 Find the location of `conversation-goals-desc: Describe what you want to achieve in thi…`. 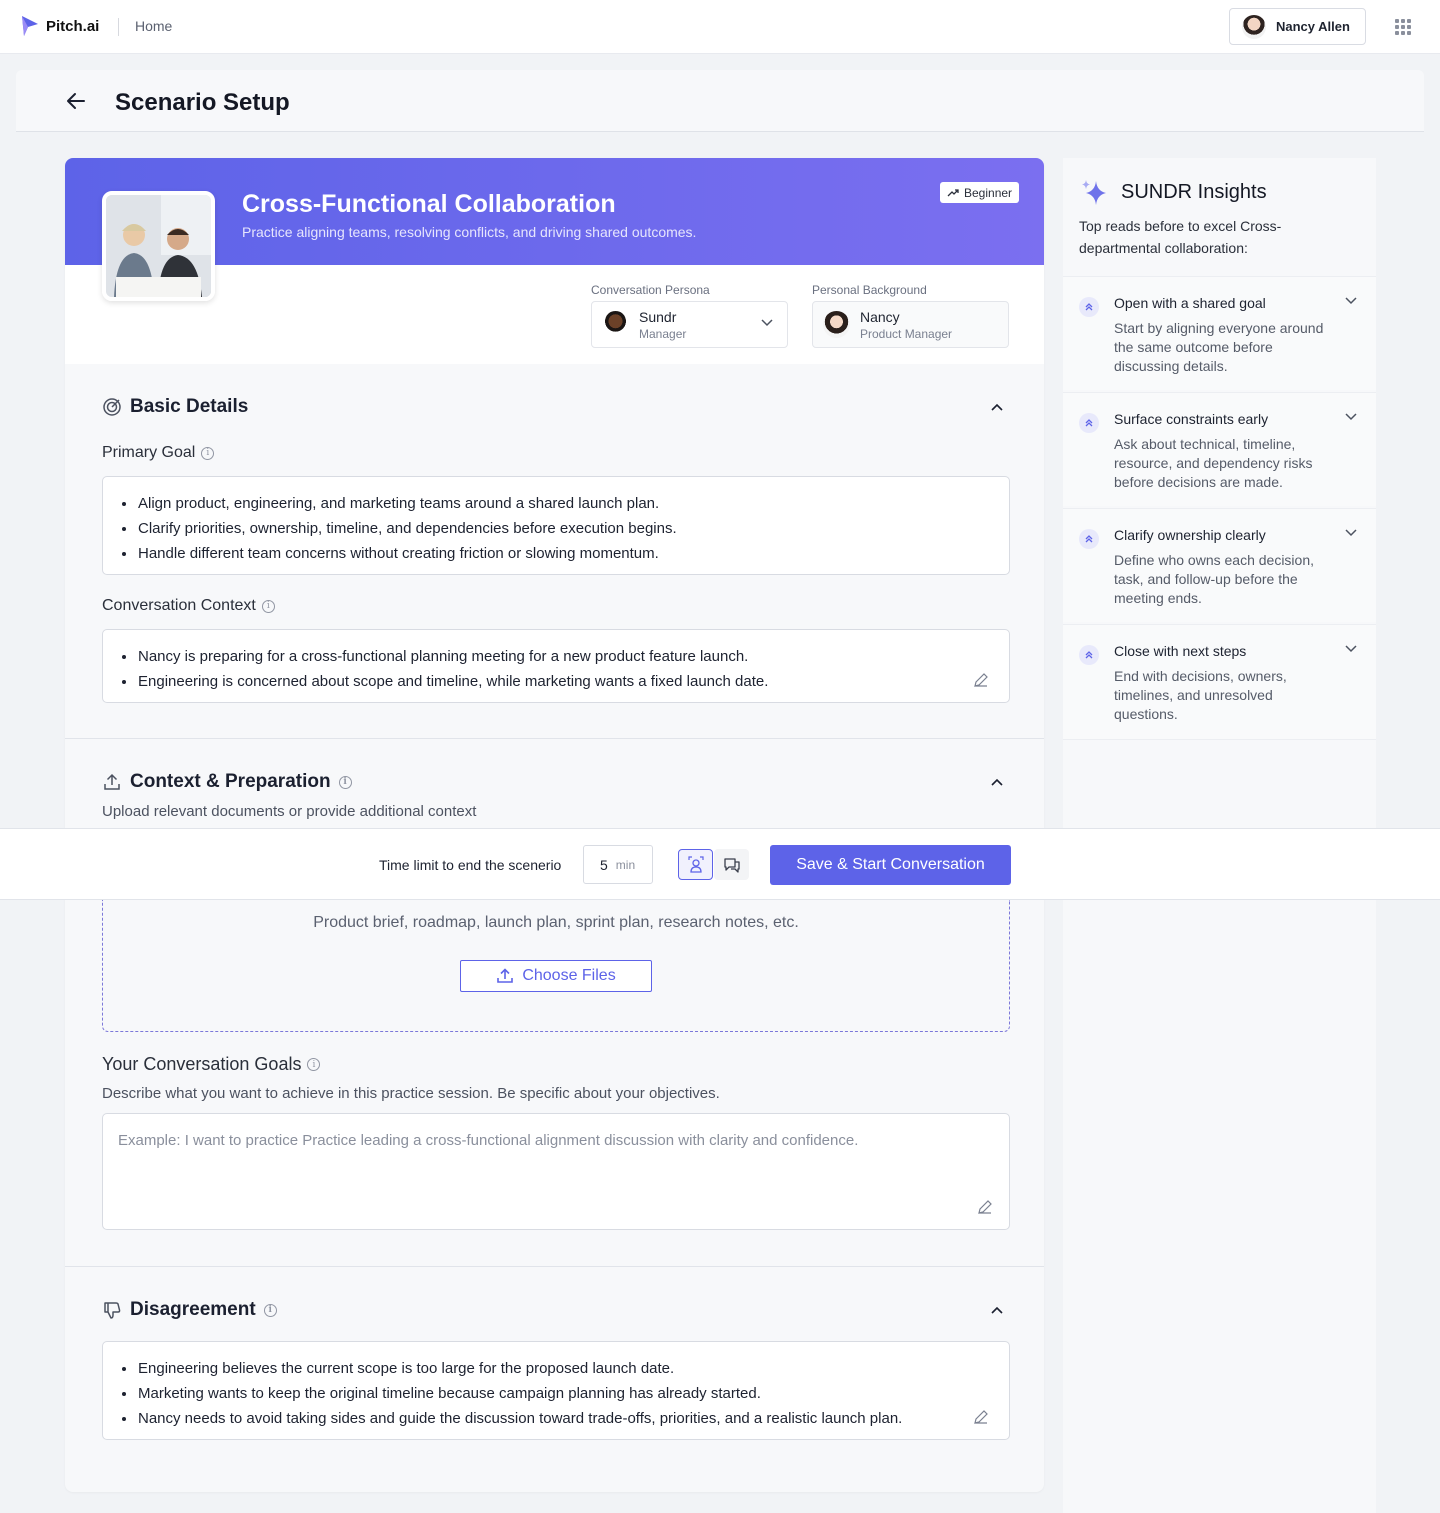

conversation-goals-desc: Describe what you want to achieve in thi… is located at coordinates (411, 1093).